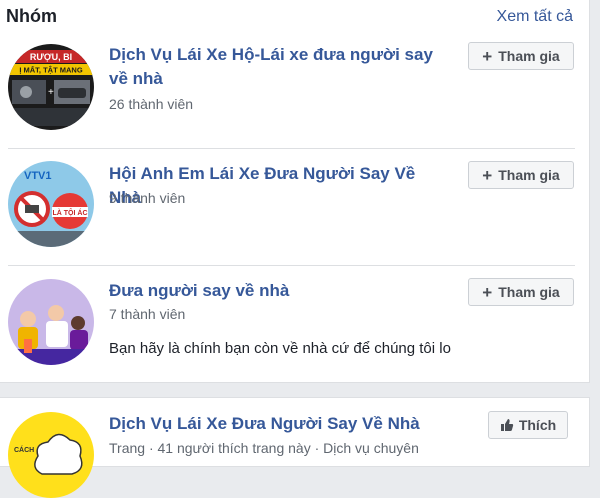 This screenshot has height=498, width=600. I want to click on thumbs-up-icon, so click(506, 425).